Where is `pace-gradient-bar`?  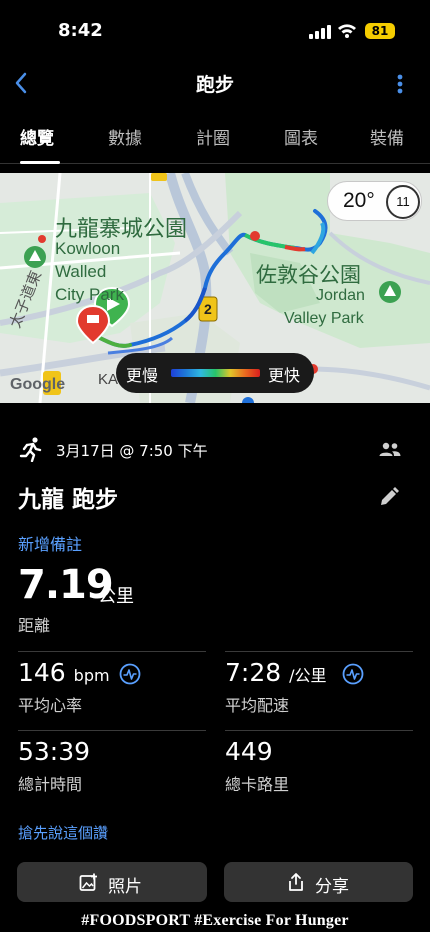 pace-gradient-bar is located at coordinates (215, 373).